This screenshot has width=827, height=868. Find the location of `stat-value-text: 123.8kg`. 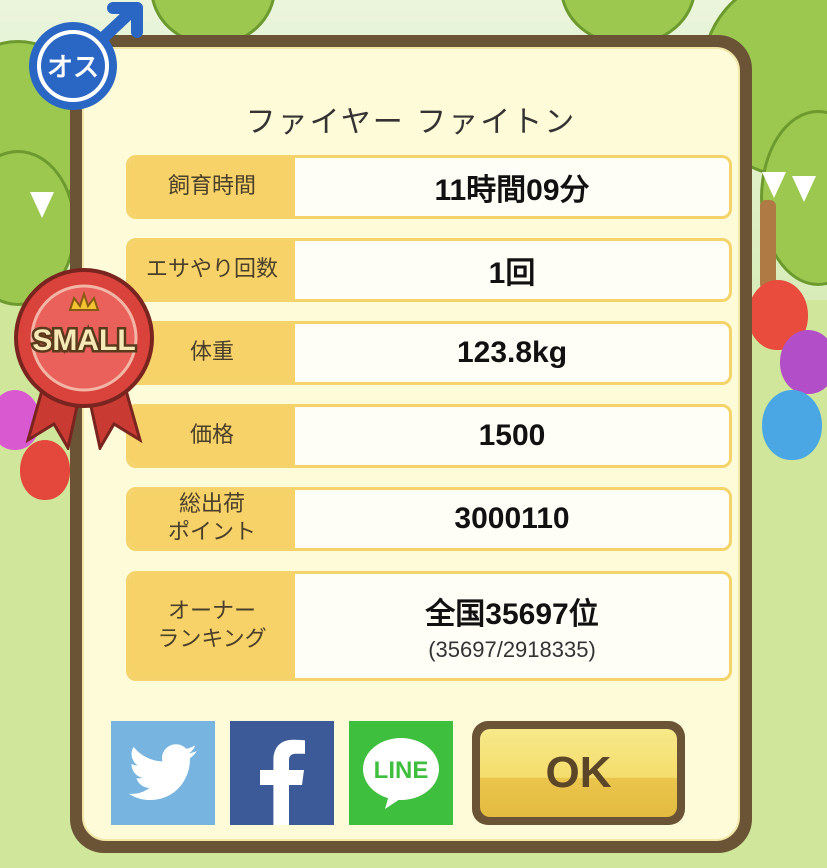

stat-value-text: 123.8kg is located at coordinates (512, 352).